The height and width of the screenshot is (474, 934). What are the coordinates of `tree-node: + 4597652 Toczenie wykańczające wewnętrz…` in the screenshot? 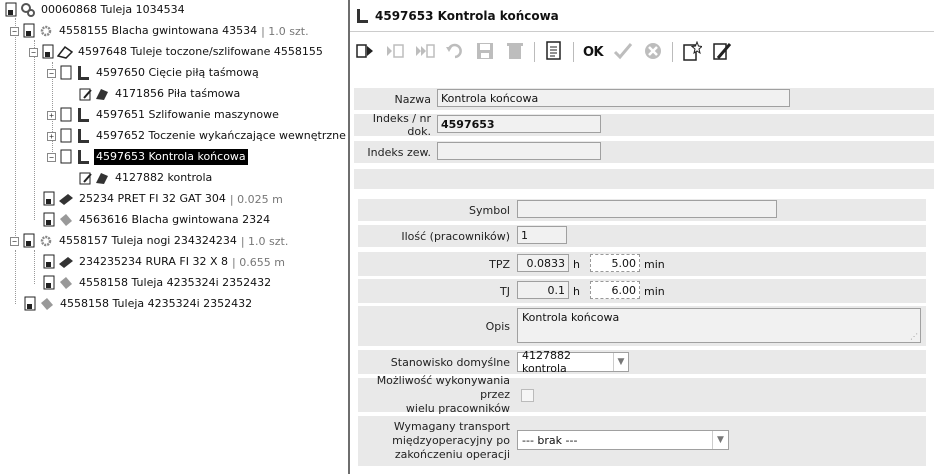 It's located at (197, 136).